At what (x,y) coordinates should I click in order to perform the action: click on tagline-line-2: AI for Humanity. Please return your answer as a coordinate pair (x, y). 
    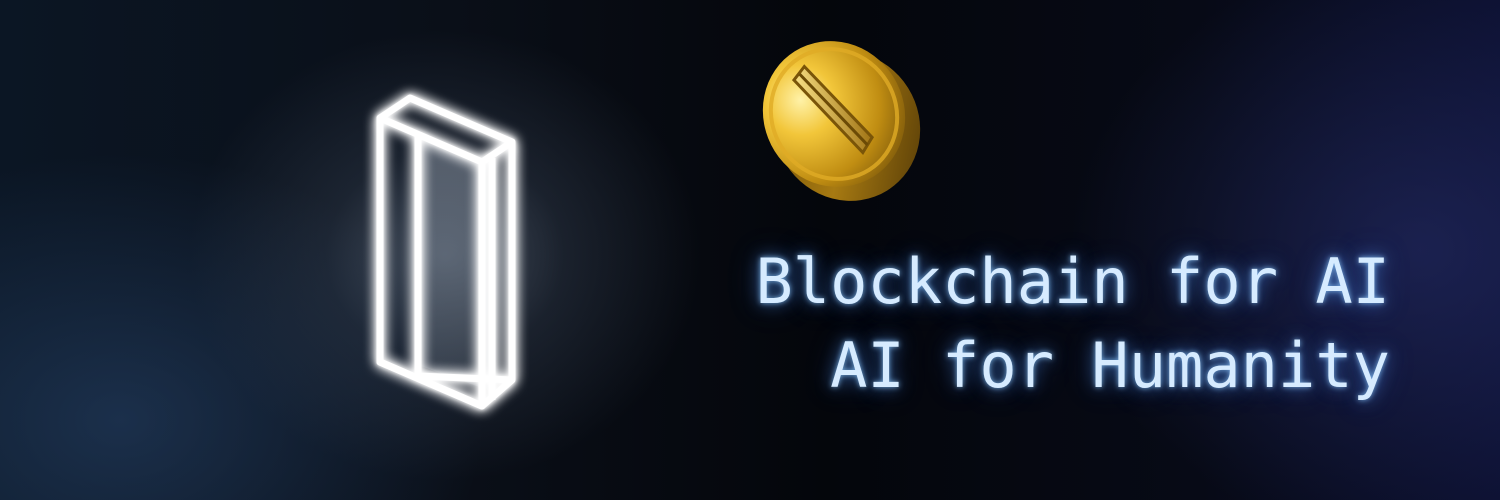
    Looking at the image, I should click on (1110, 365).